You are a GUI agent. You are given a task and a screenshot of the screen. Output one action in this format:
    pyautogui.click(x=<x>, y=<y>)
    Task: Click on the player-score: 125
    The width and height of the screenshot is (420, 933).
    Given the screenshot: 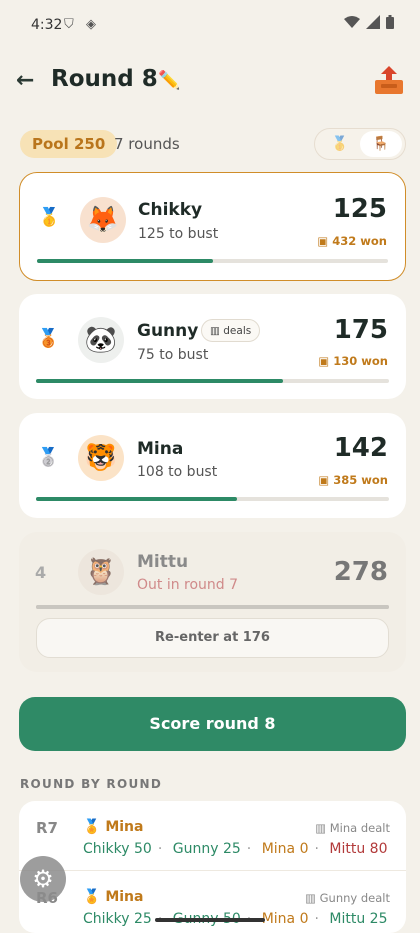 What is the action you would take?
    pyautogui.click(x=359, y=209)
    